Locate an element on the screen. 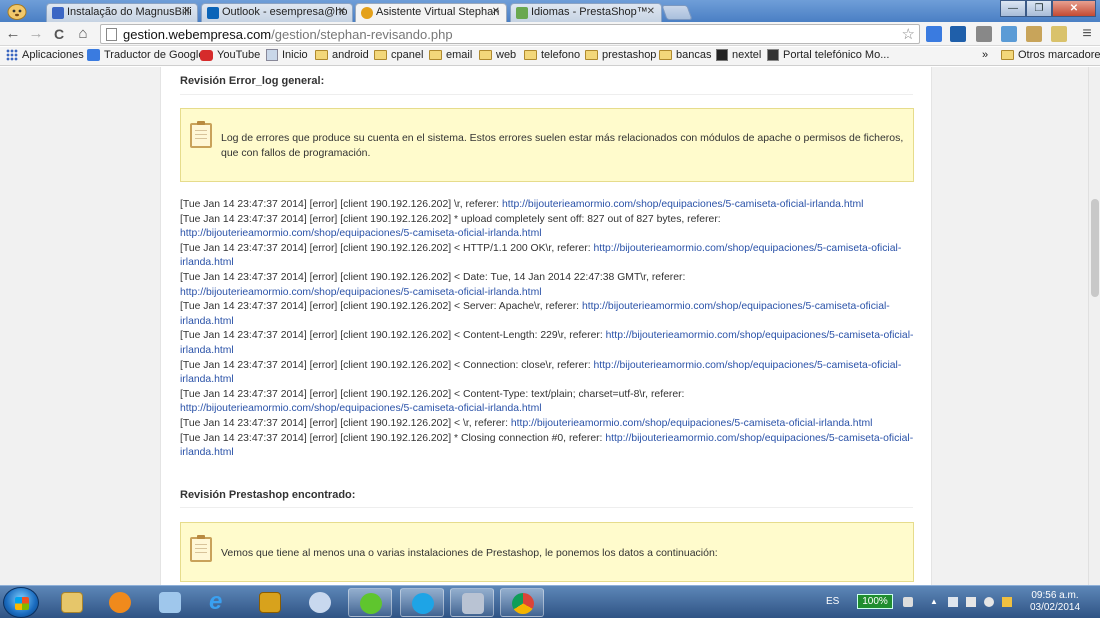 This screenshot has width=1100, height=618. bookmark-folder-android: android is located at coordinates (342, 55).